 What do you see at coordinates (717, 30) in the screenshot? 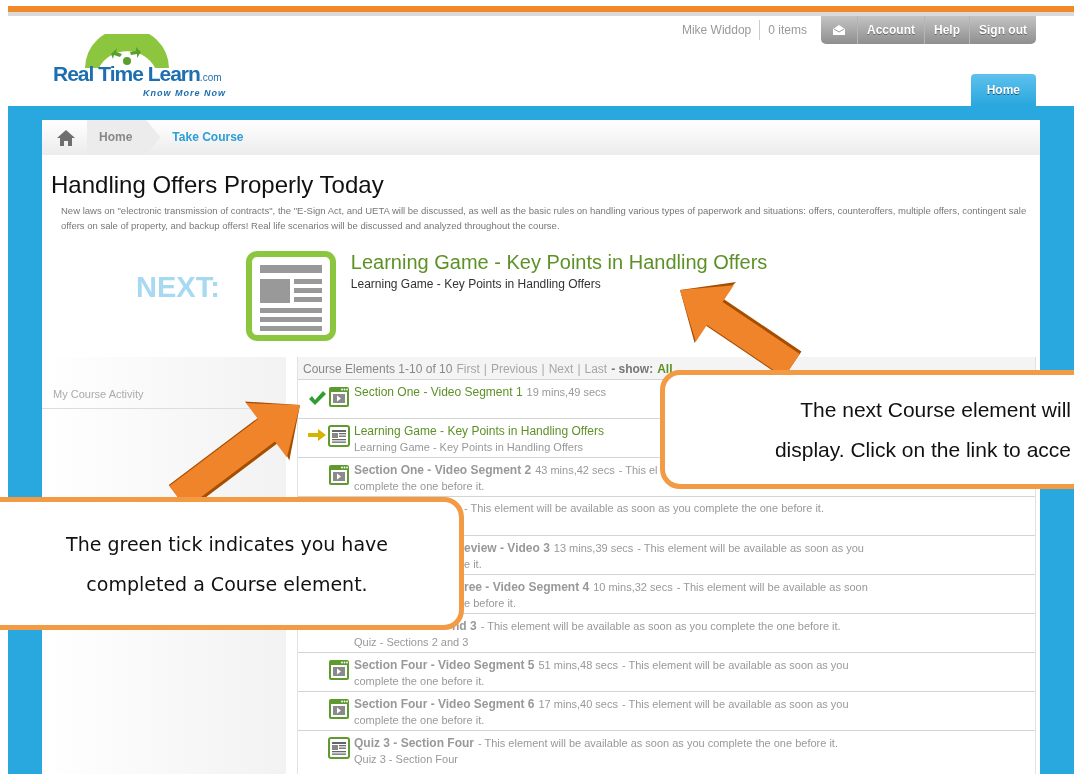
I see `user-name: Mike Widdop` at bounding box center [717, 30].